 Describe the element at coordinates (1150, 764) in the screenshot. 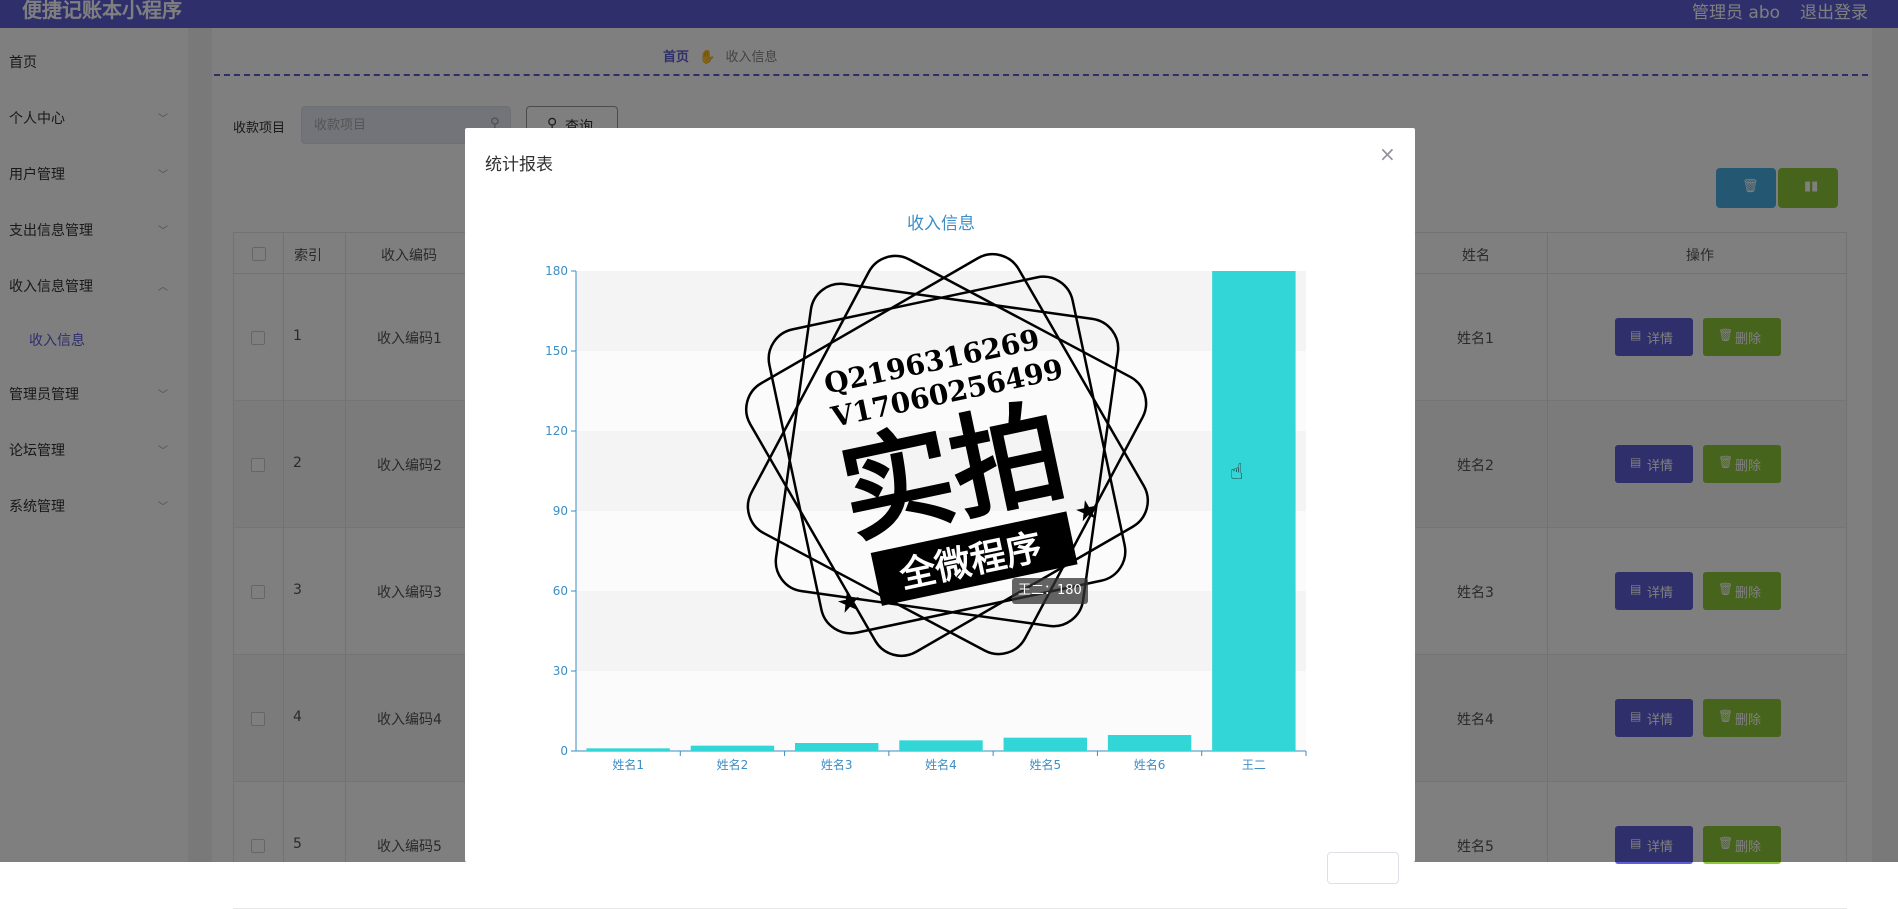

I see `x-tick-label: 姓名6` at that location.